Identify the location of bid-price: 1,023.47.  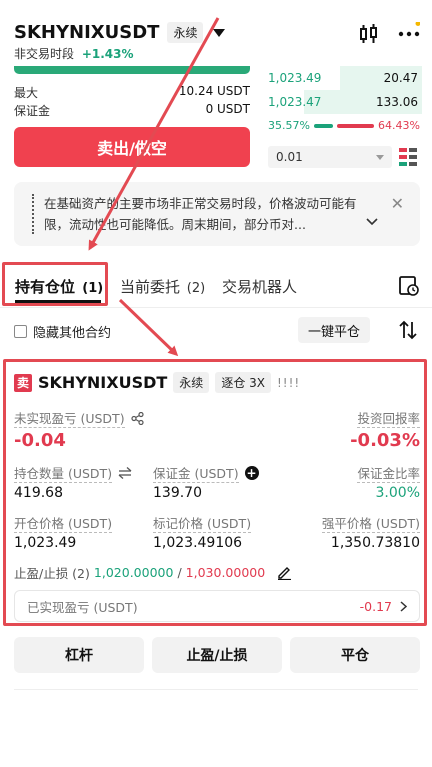
(295, 102).